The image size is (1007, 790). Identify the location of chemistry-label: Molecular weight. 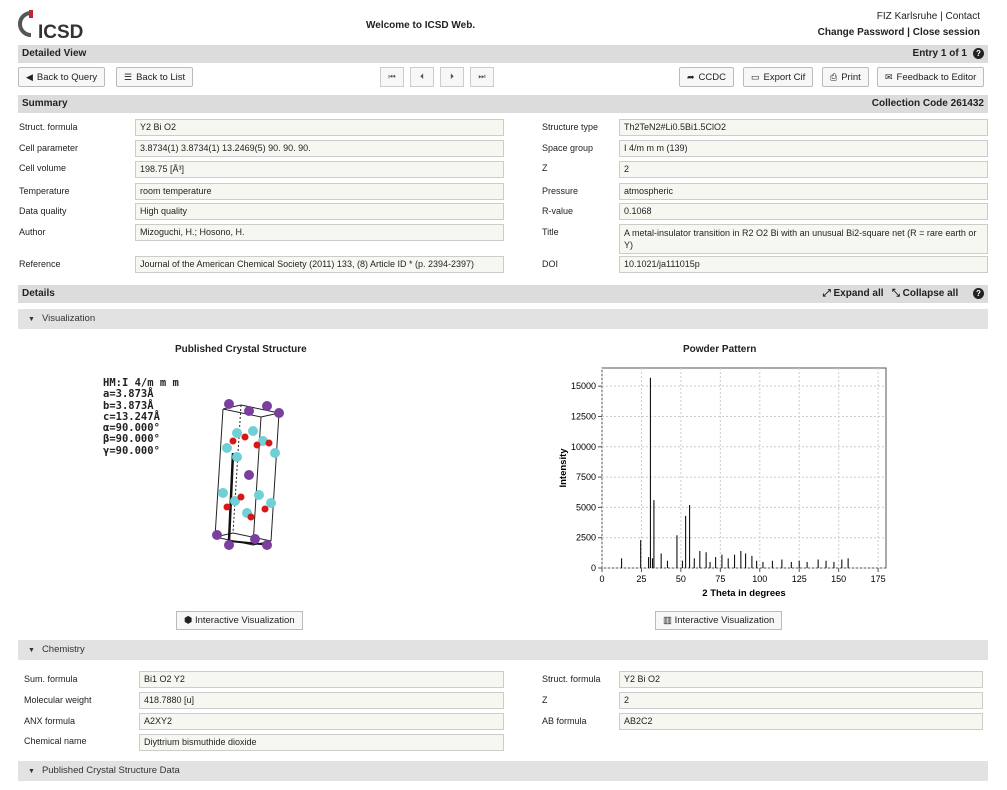
(58, 700).